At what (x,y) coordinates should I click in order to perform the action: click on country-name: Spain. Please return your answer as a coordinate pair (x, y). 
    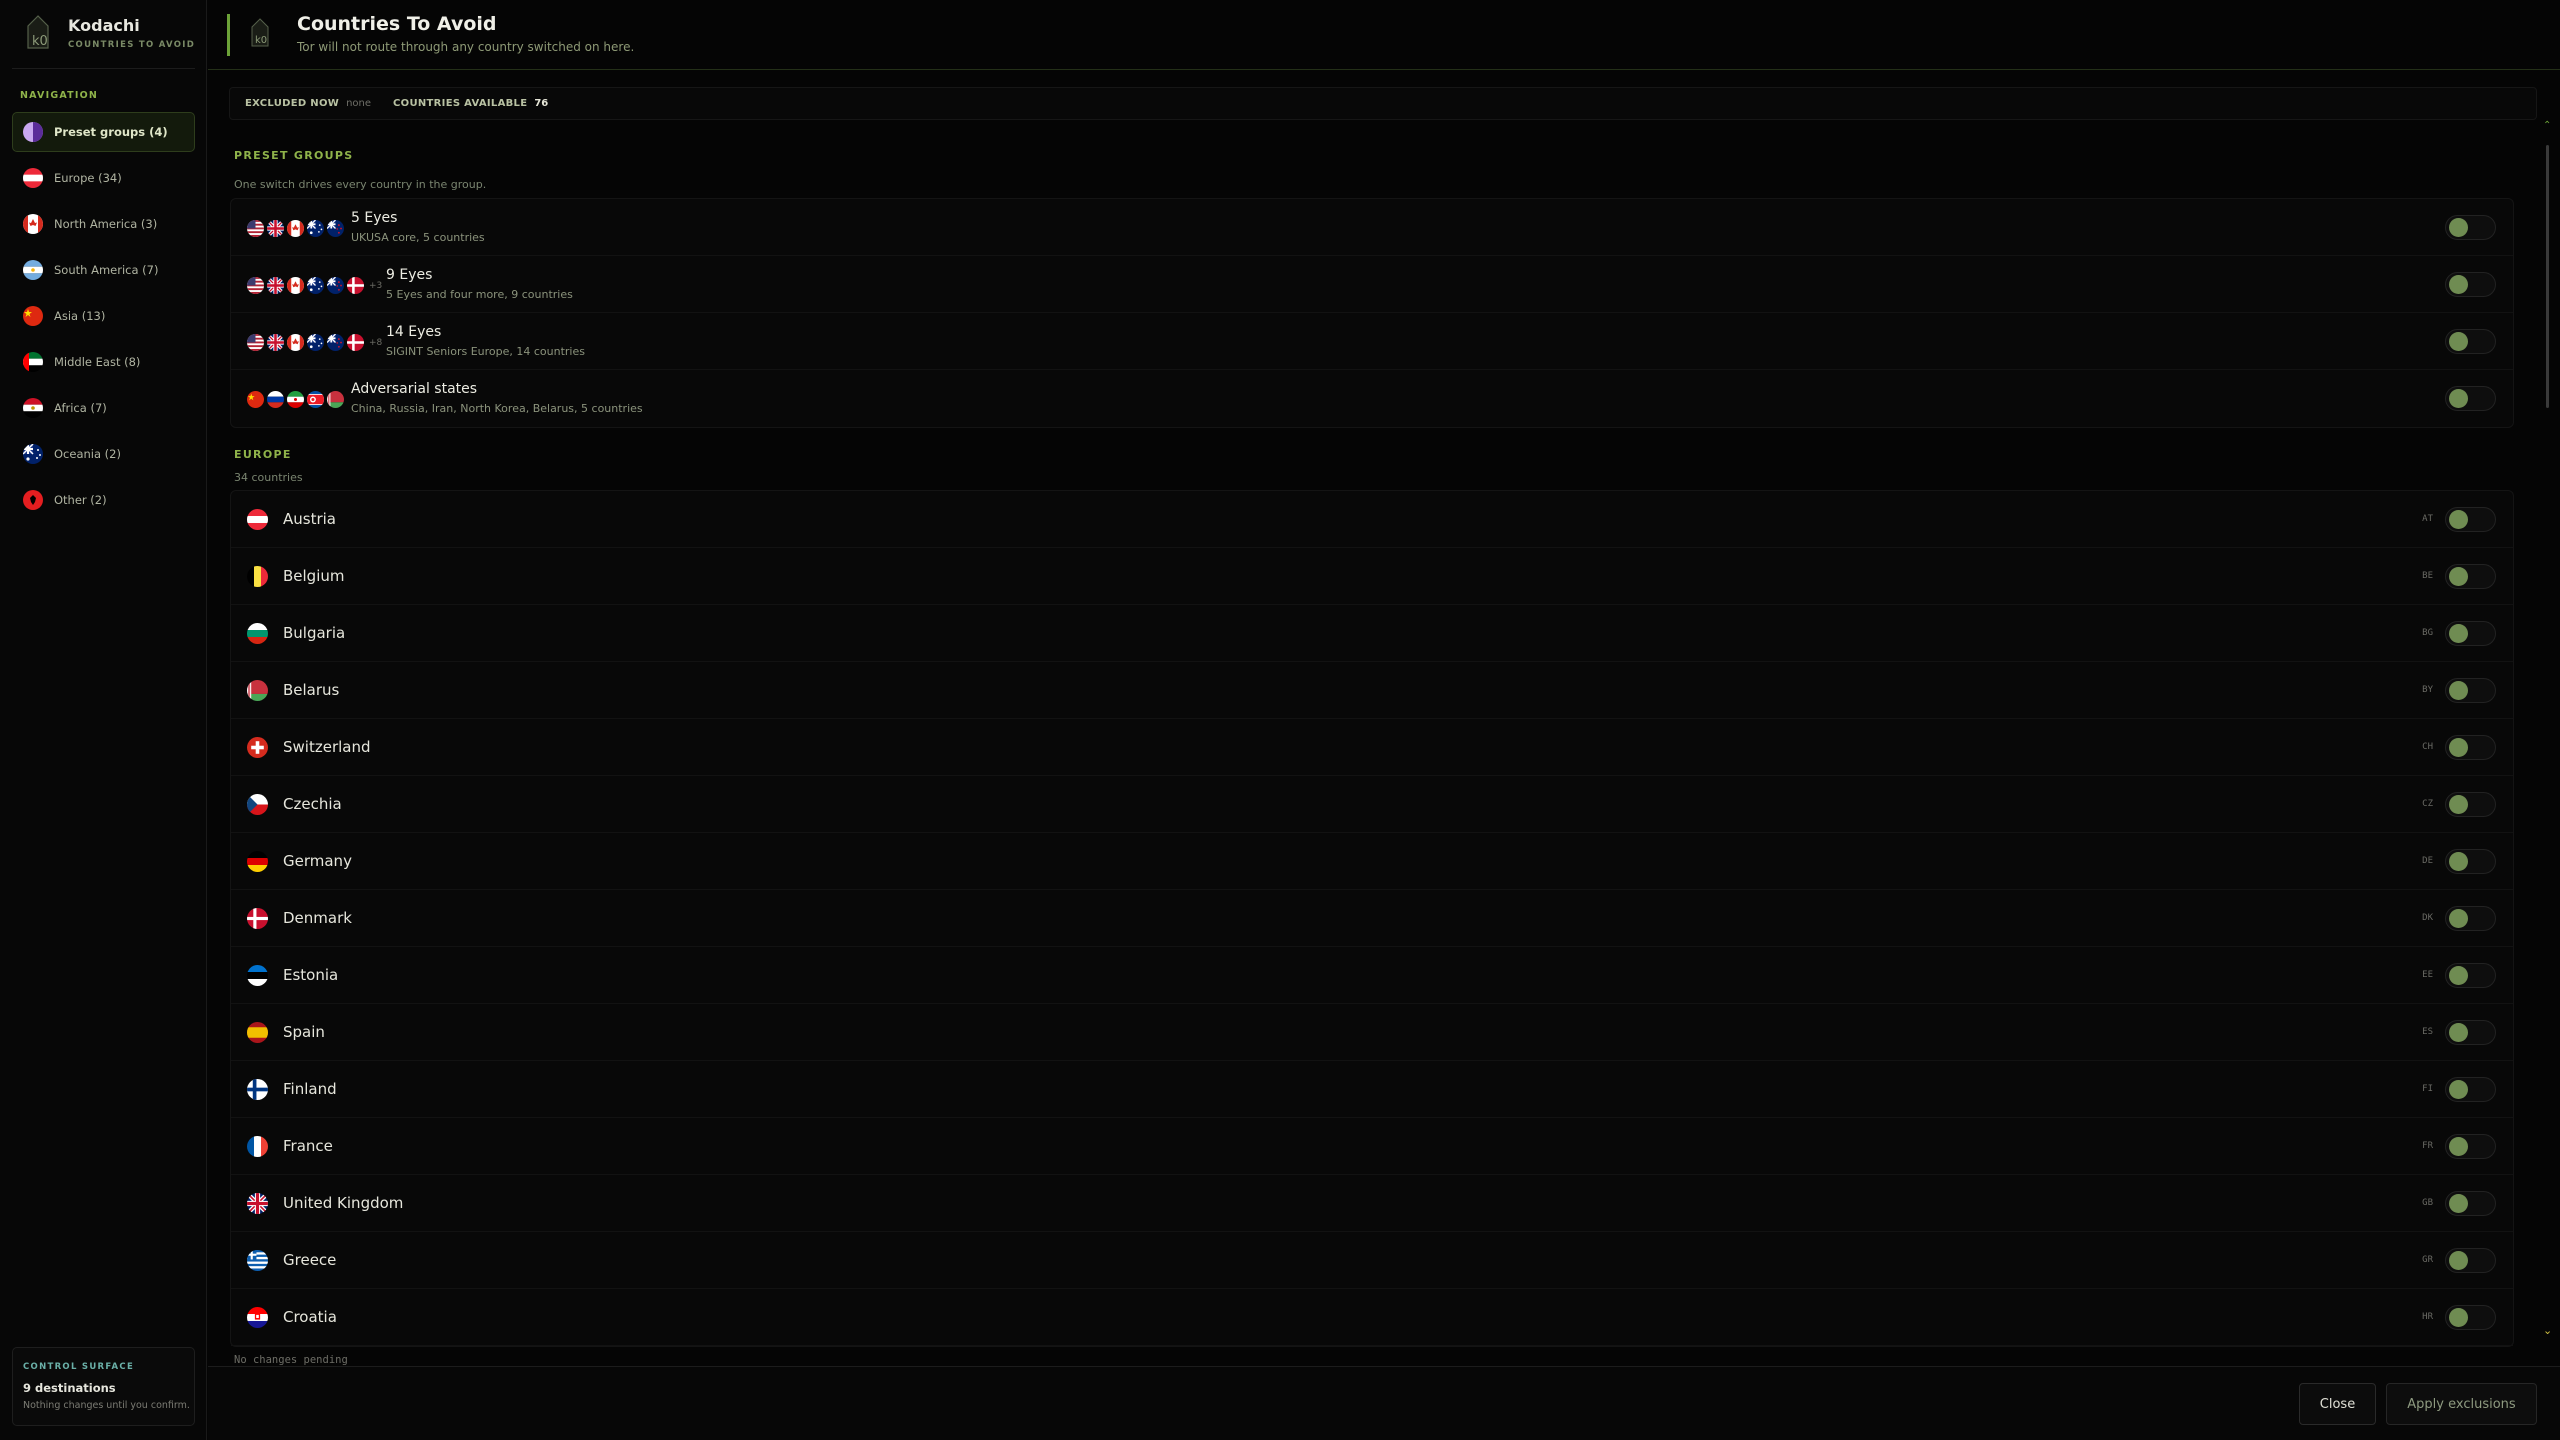
    Looking at the image, I should click on (304, 1032).